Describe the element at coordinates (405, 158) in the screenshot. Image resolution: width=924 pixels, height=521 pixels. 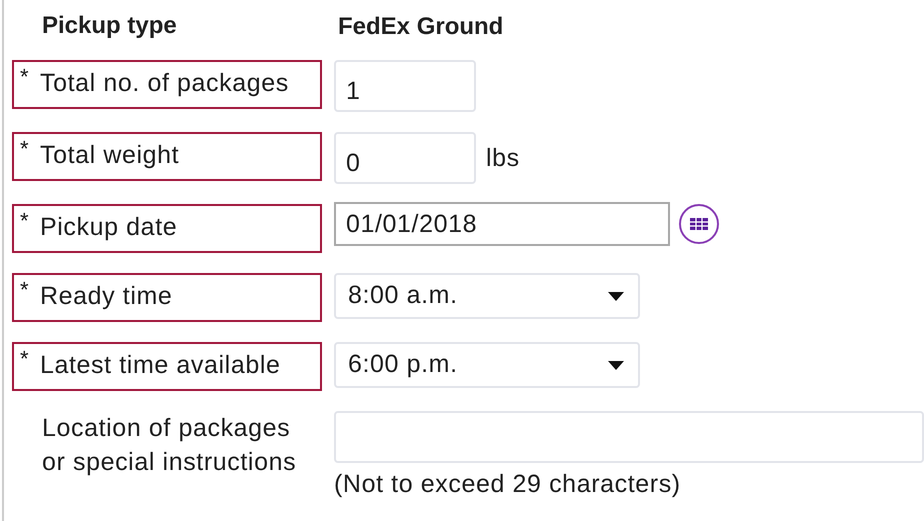
I see `input-field: 0` at that location.